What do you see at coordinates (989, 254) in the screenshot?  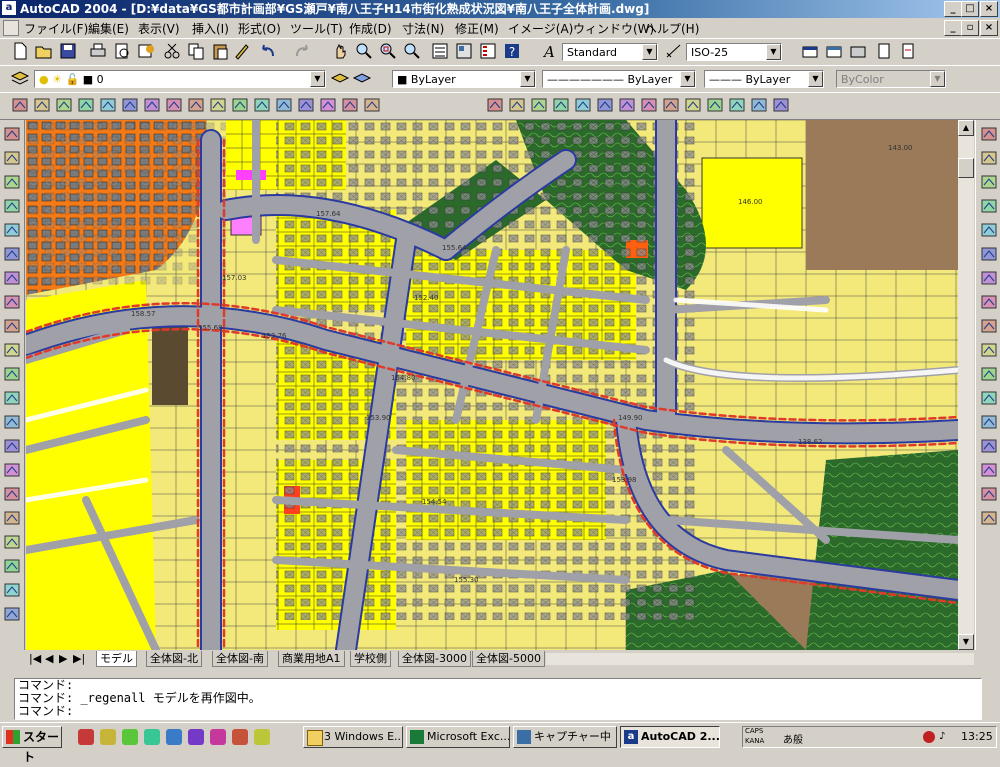 I see `move-icon` at bounding box center [989, 254].